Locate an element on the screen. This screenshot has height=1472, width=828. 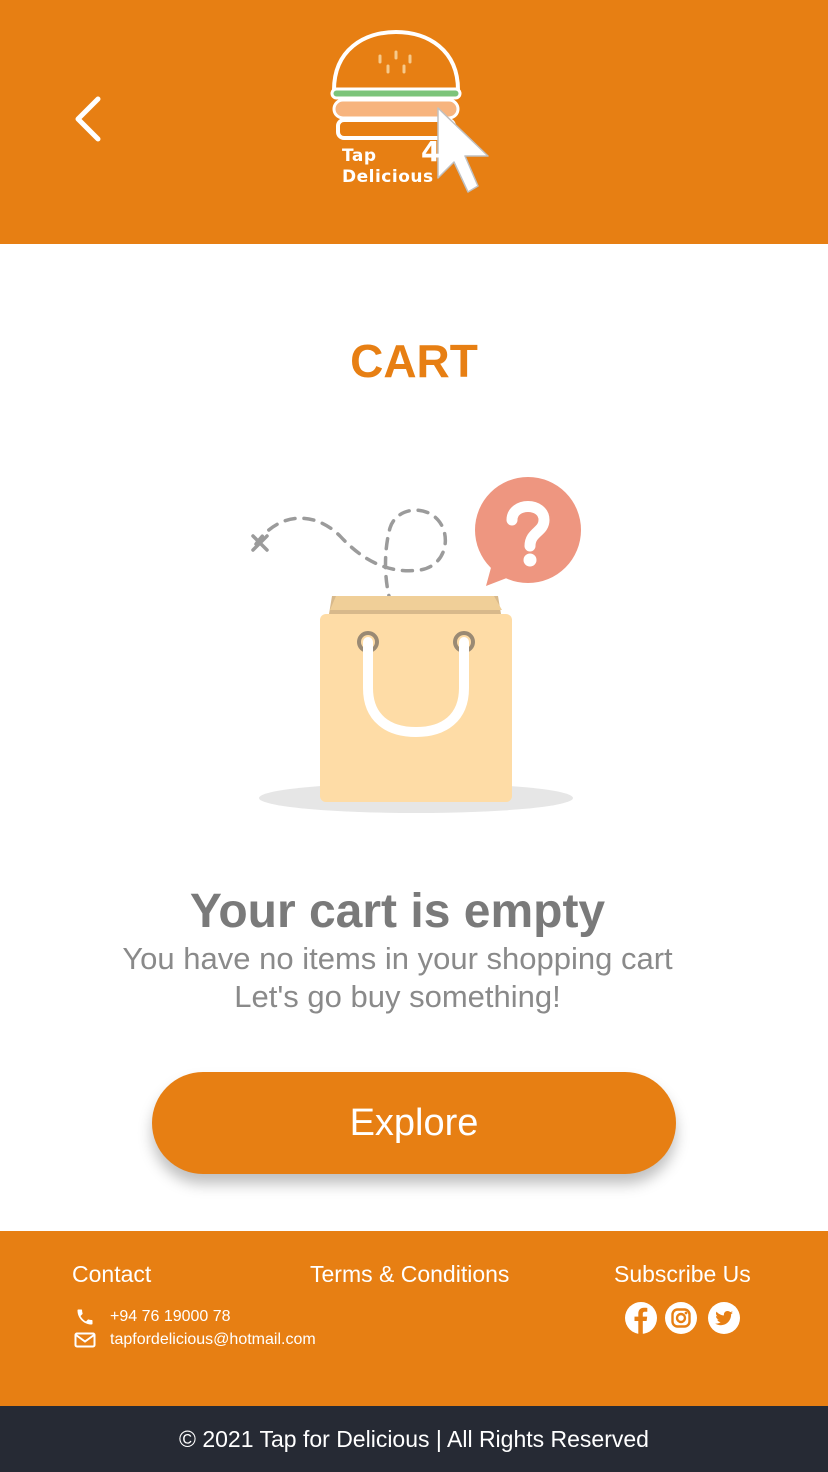
back-button is located at coordinates (88, 119).